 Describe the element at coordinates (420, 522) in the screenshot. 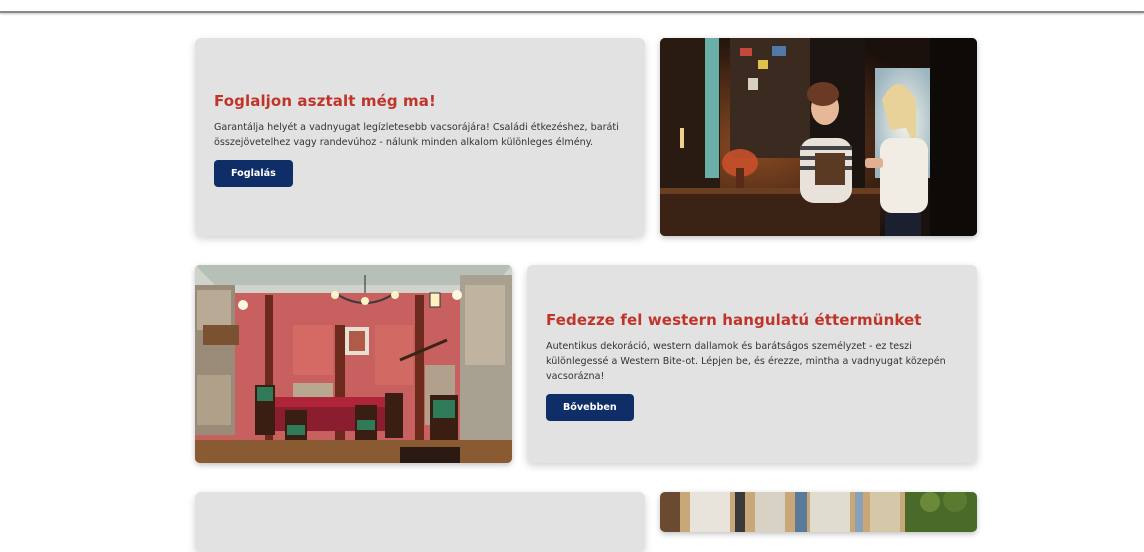

I see `third-card` at that location.